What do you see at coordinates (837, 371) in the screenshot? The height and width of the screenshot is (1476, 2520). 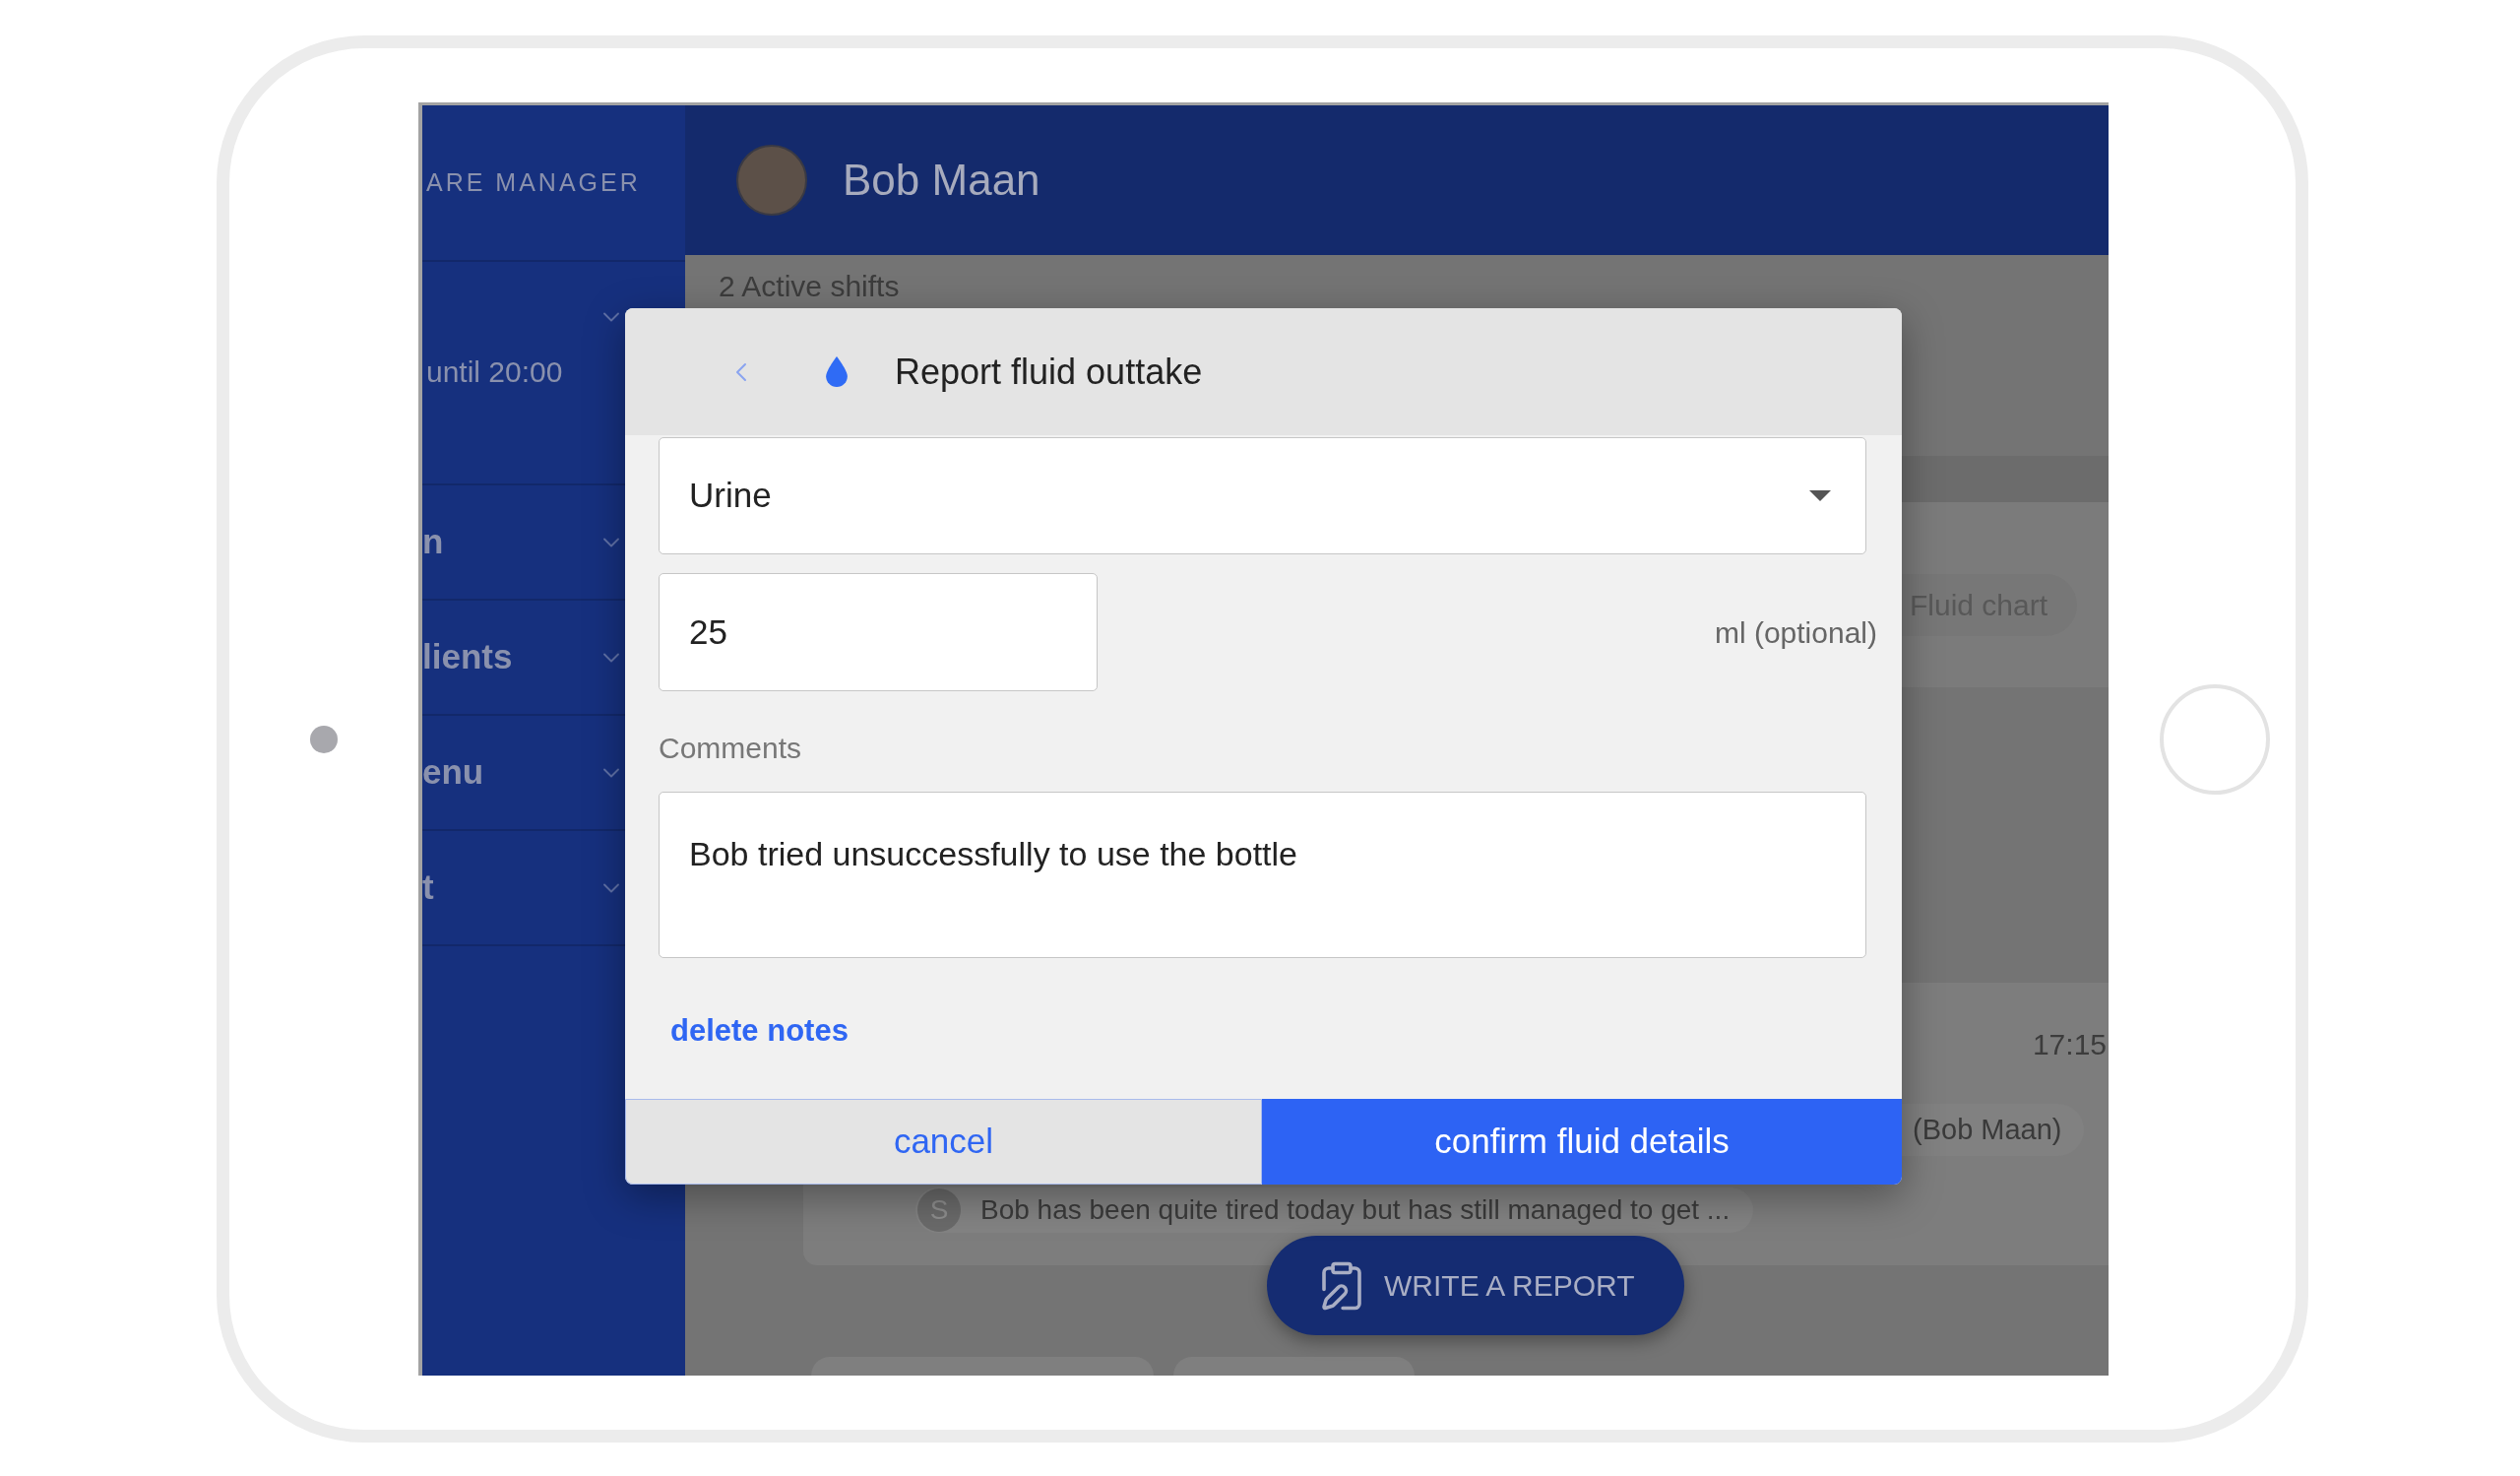 I see `water-drop-icon` at bounding box center [837, 371].